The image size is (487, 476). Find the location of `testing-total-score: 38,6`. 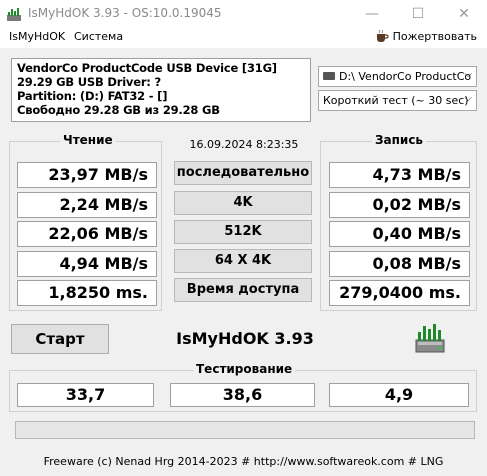

testing-total-score: 38,6 is located at coordinates (242, 395).